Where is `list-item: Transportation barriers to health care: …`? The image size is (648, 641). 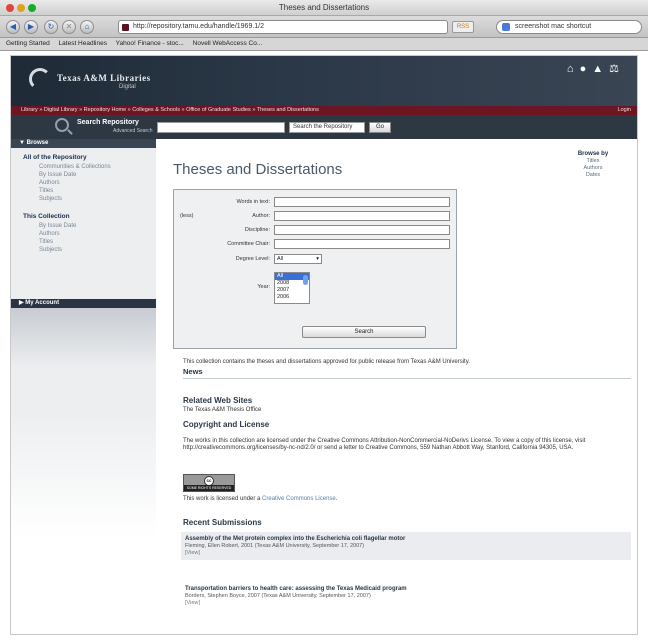
list-item: Transportation barriers to health care: … is located at coordinates (406, 596).